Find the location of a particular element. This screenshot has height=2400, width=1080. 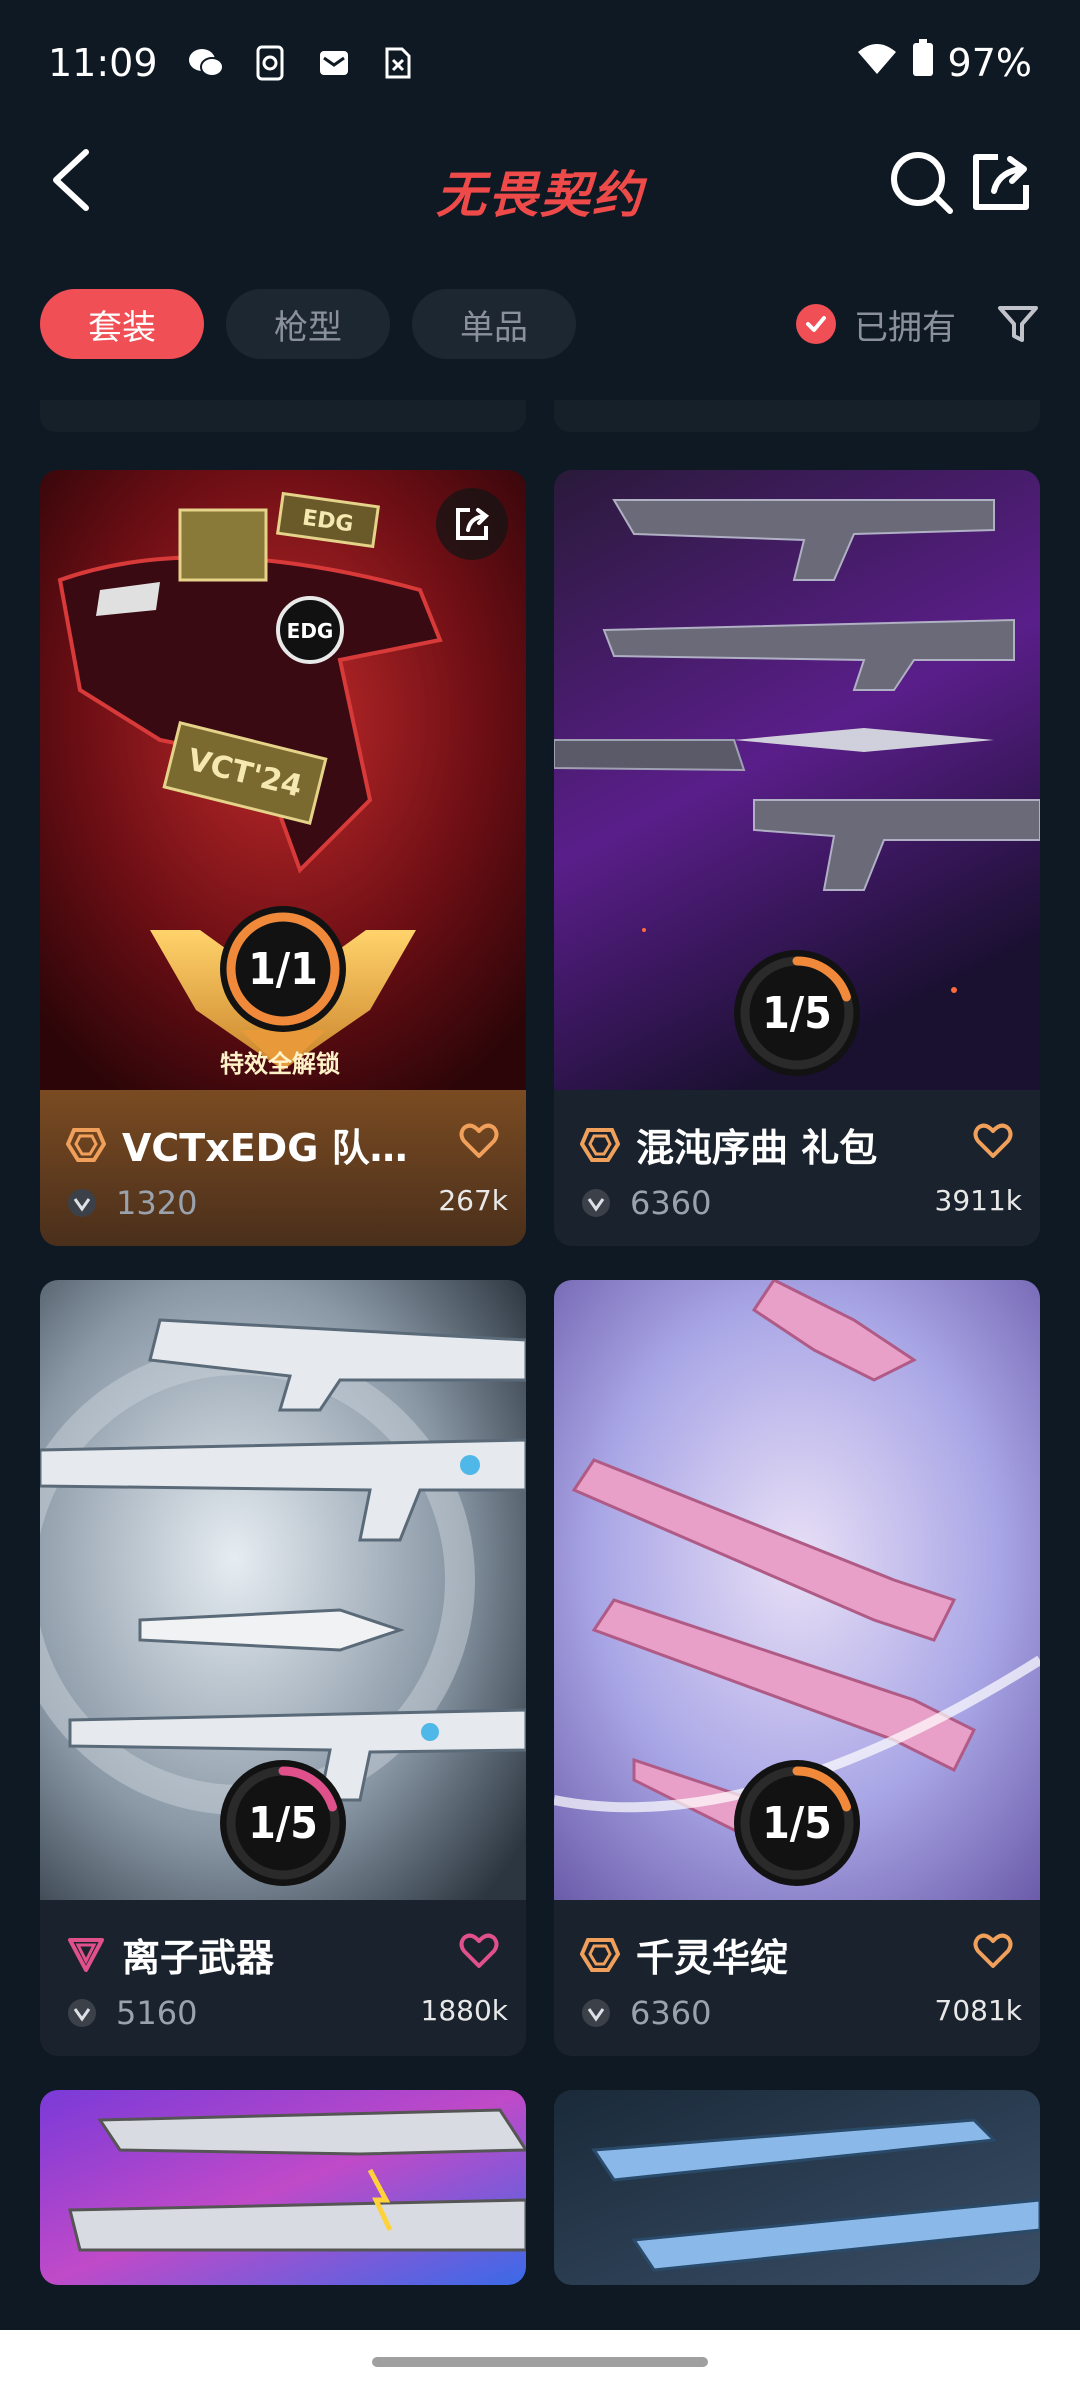

search-icon is located at coordinates (922, 183).